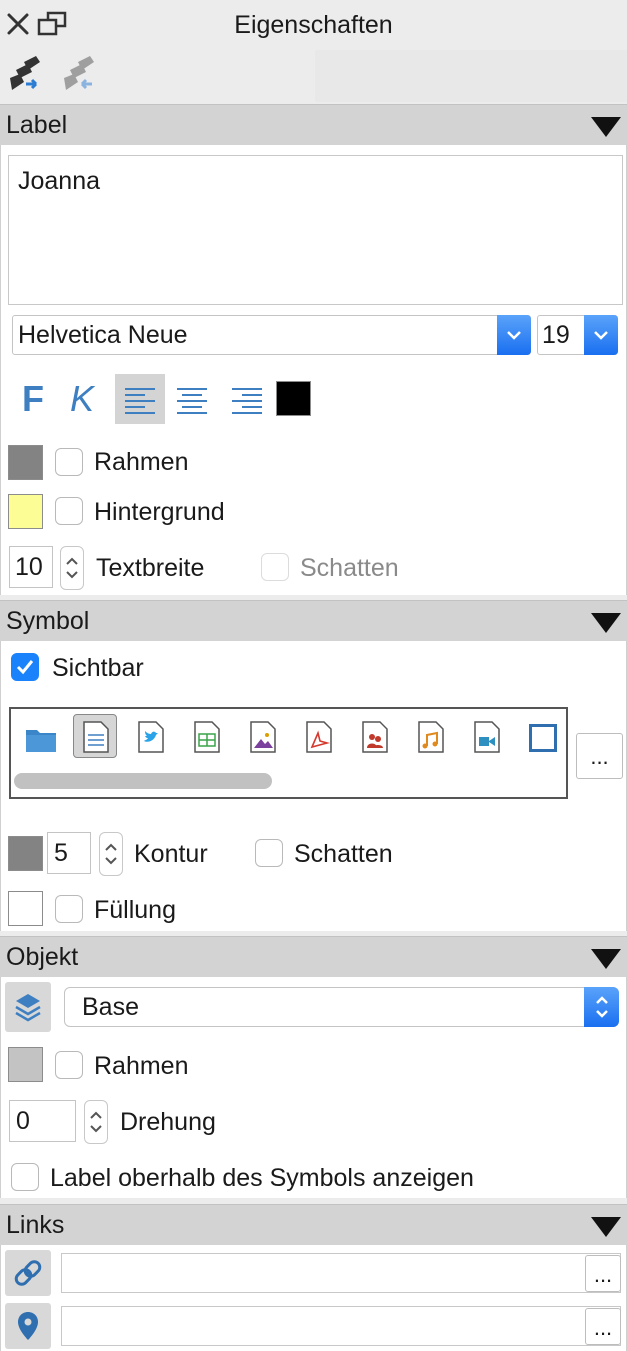  I want to click on label-shadow-label: Schatten, so click(349, 568).